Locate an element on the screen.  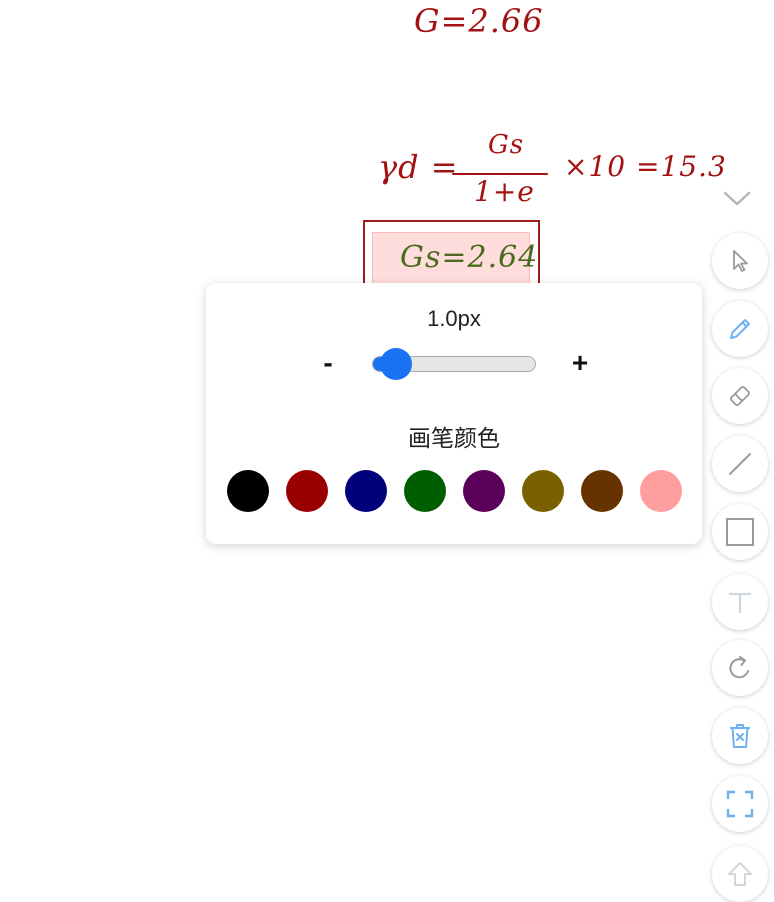
rotate-icon is located at coordinates (739, 667).